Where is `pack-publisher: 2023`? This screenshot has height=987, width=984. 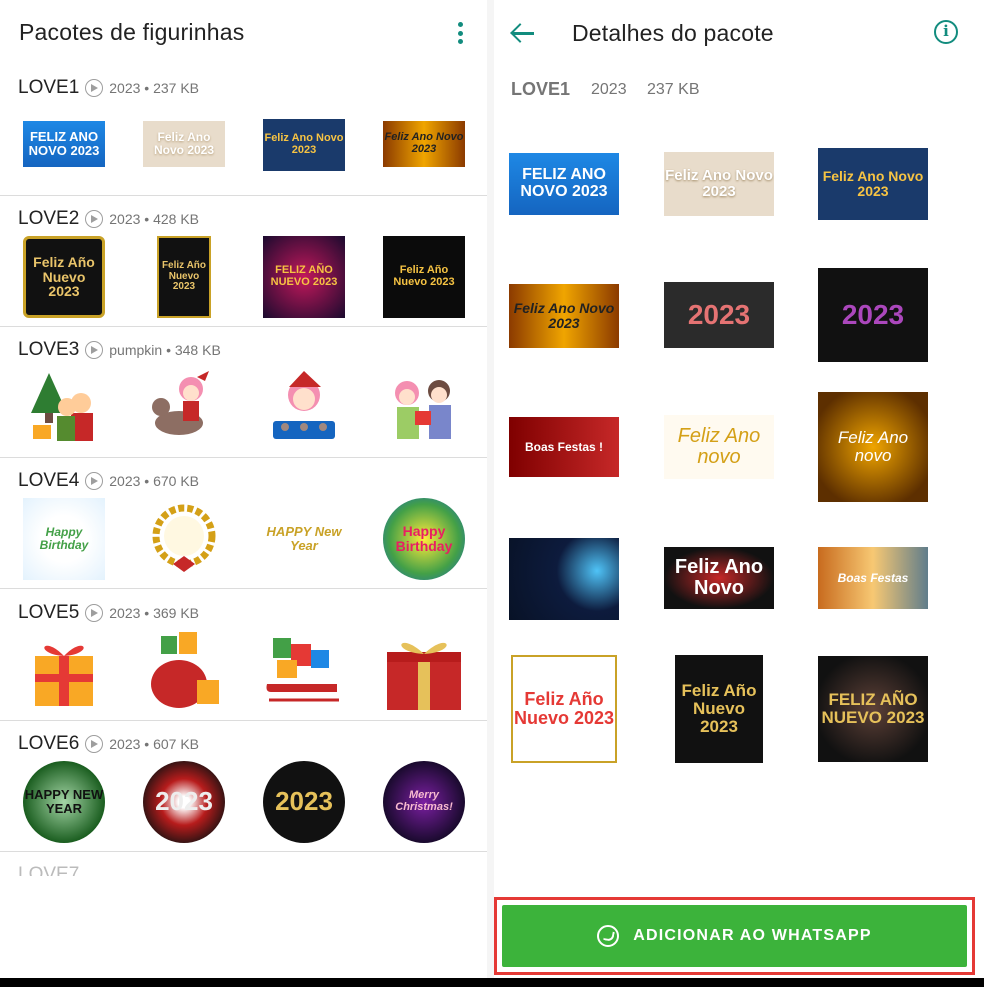
pack-publisher: 2023 is located at coordinates (609, 89).